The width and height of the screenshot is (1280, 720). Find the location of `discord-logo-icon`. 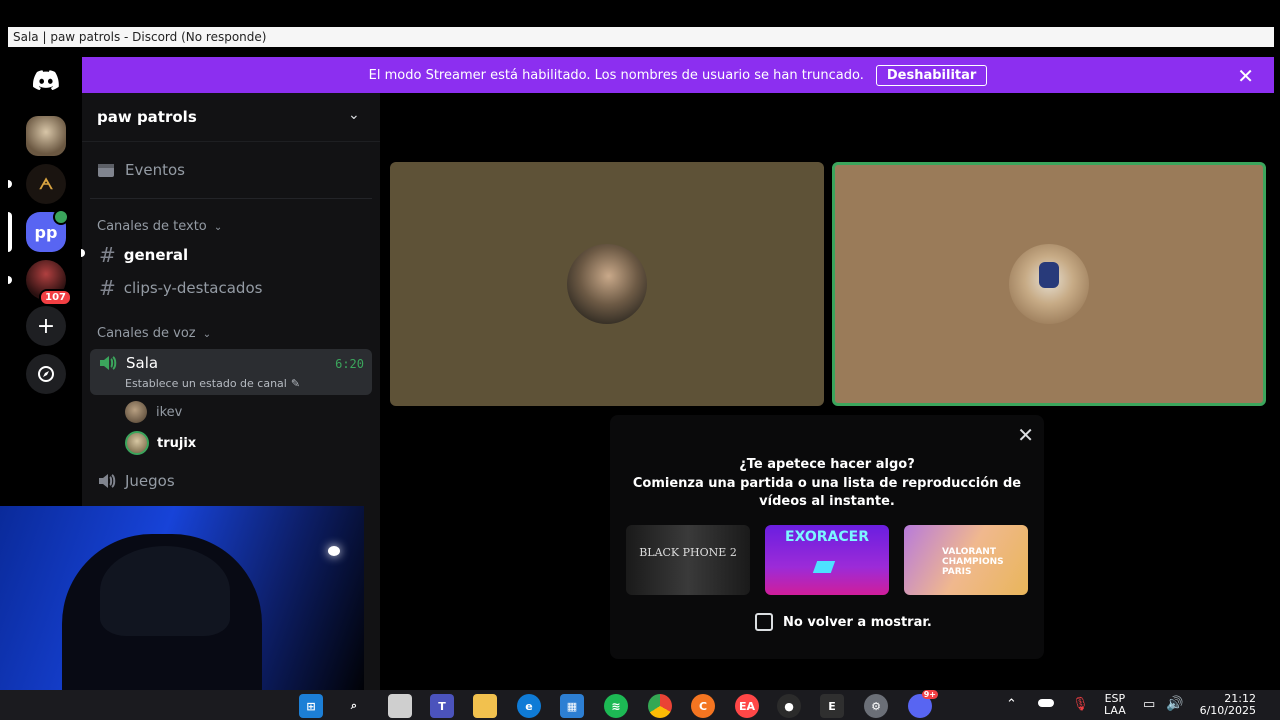

discord-logo-icon is located at coordinates (46, 80).